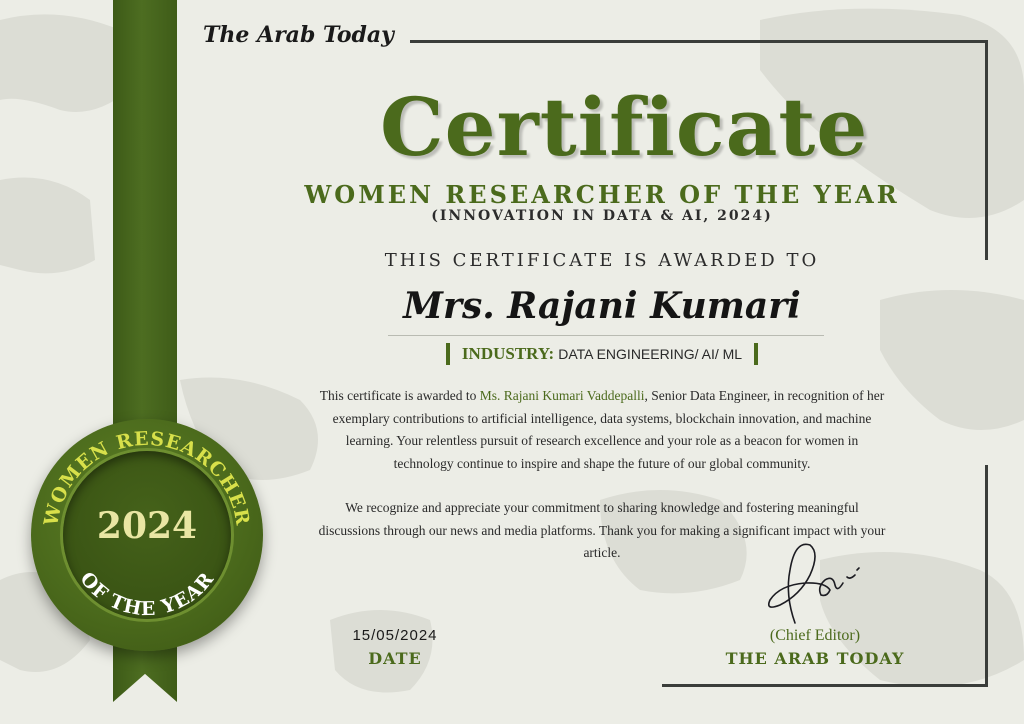  Describe the element at coordinates (395, 635) in the screenshot. I see `date-value: 15/05/2024` at that location.